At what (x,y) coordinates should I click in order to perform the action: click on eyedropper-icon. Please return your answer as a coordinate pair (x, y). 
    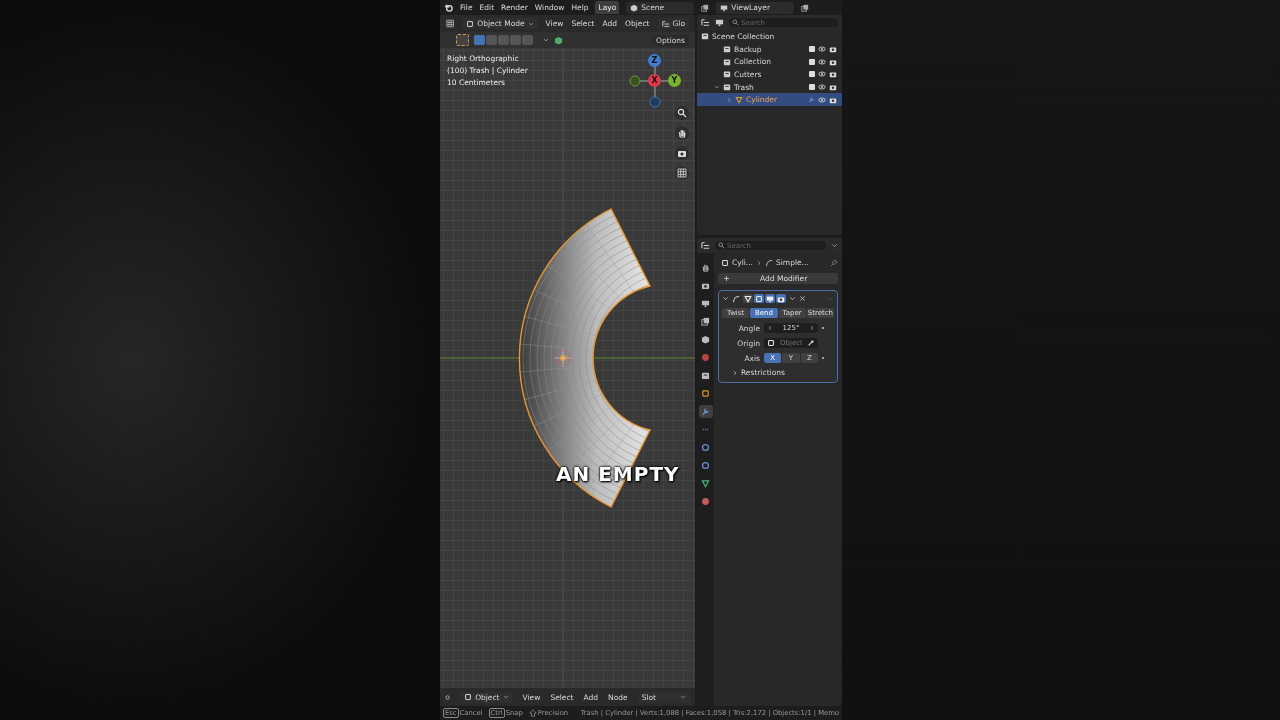
    Looking at the image, I should click on (811, 343).